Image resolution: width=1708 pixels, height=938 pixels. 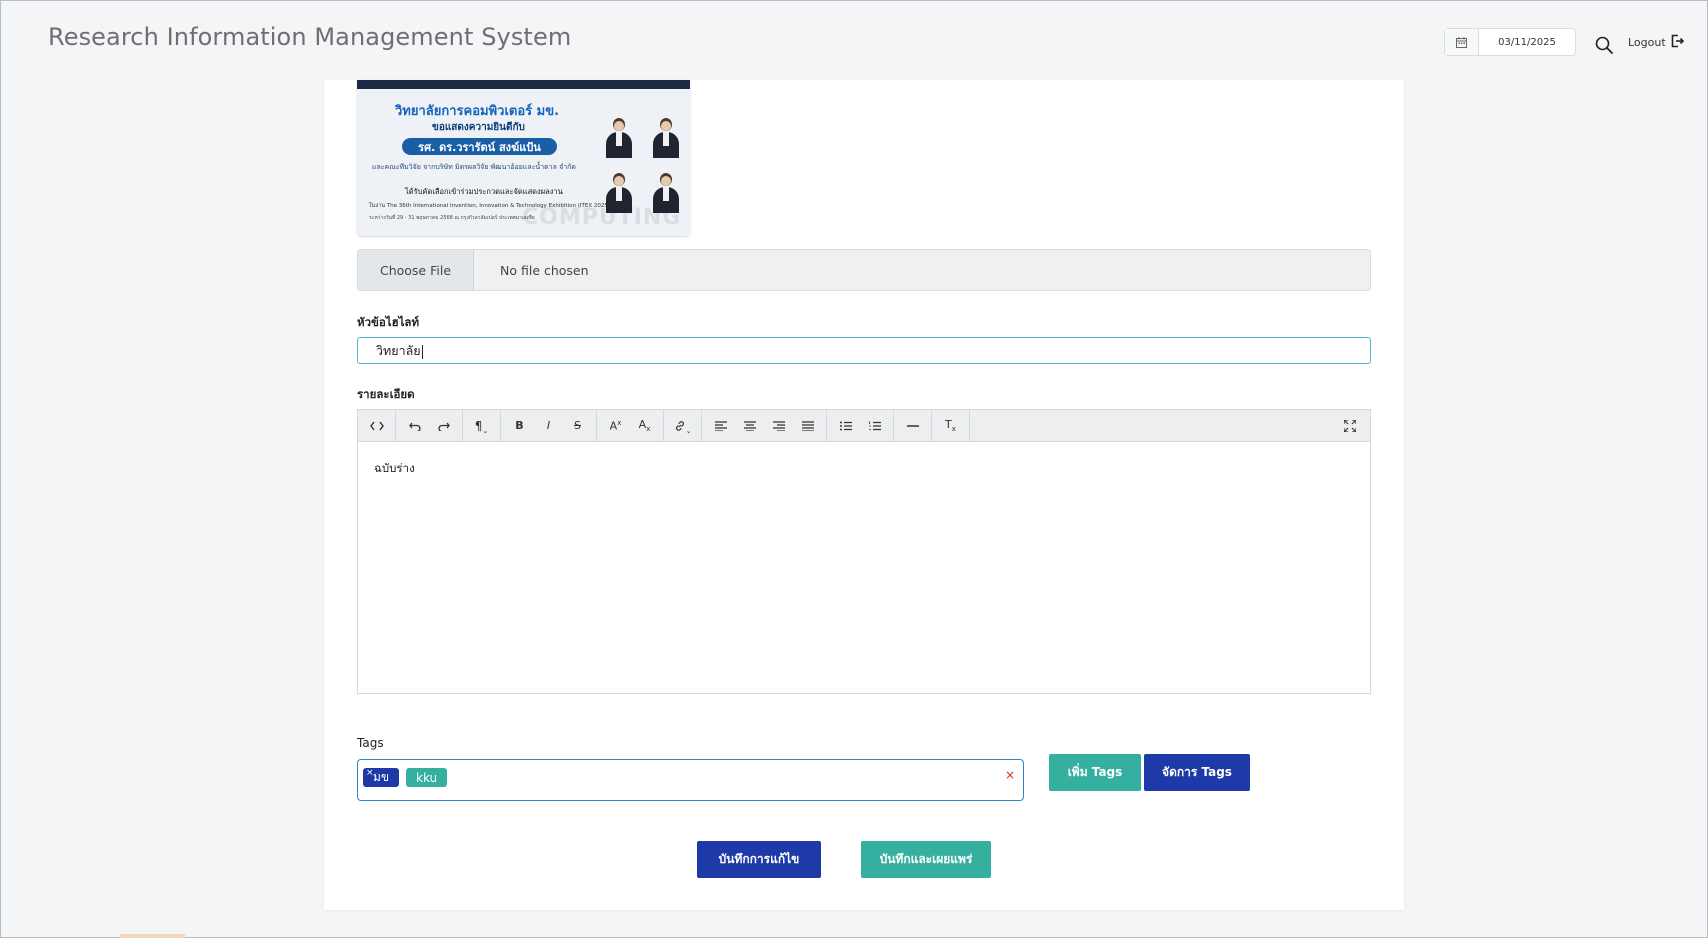 What do you see at coordinates (720, 425) in the screenshot?
I see `align-left-icon` at bounding box center [720, 425].